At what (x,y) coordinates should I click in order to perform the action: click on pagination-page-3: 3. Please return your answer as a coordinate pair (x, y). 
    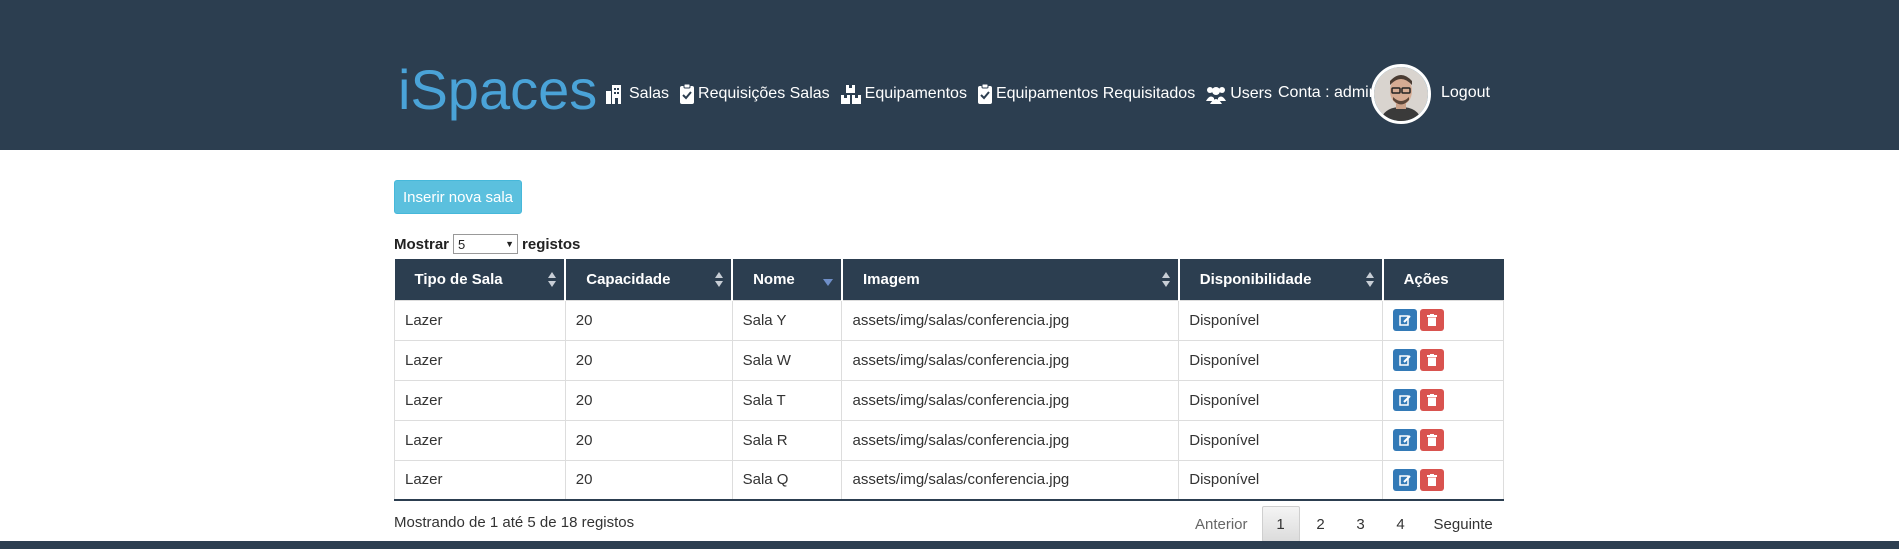
    Looking at the image, I should click on (1361, 524).